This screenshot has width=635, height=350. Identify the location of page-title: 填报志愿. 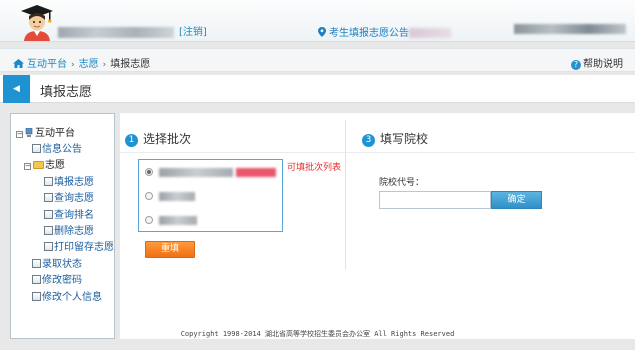
(66, 92).